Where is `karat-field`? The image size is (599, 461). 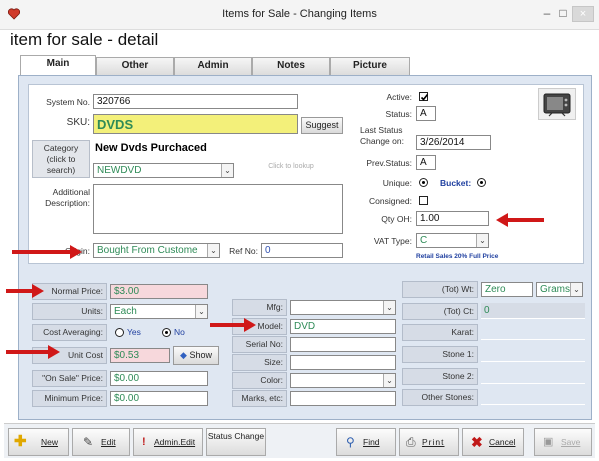 karat-field is located at coordinates (533, 332).